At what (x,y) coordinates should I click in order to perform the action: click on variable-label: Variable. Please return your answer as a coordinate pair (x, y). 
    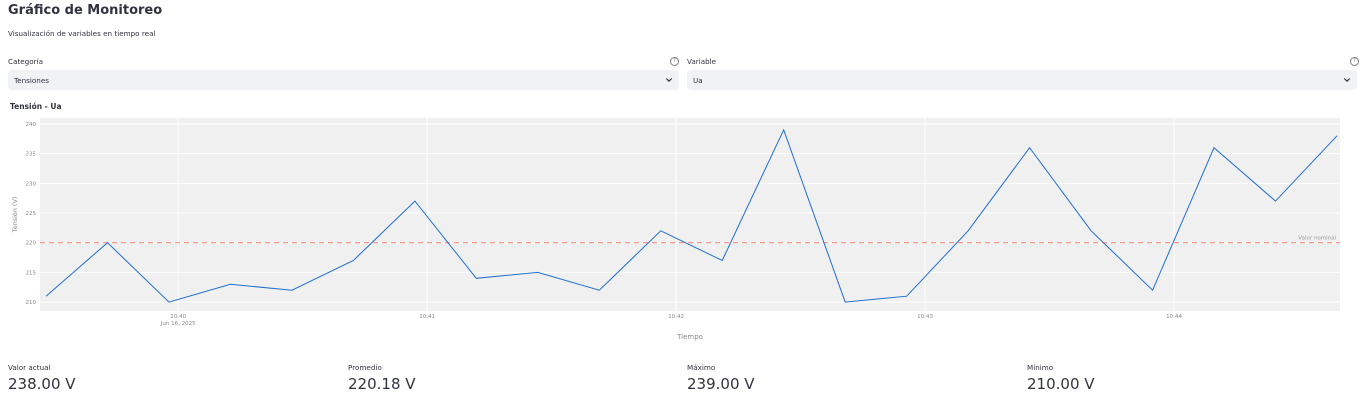
    Looking at the image, I should click on (702, 61).